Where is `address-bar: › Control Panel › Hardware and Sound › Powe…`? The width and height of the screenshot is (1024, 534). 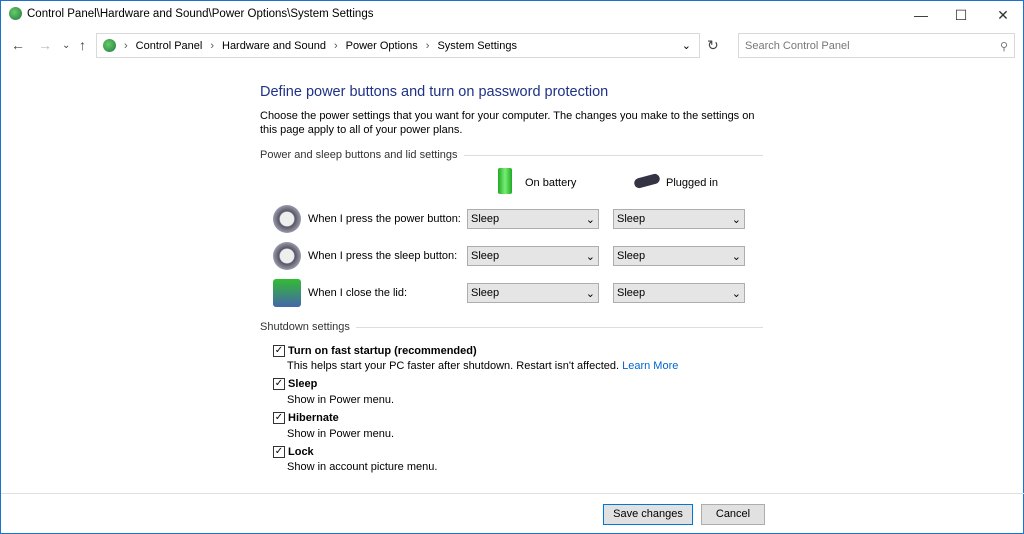
address-bar: › Control Panel › Hardware and Sound › Powe… is located at coordinates (398, 45).